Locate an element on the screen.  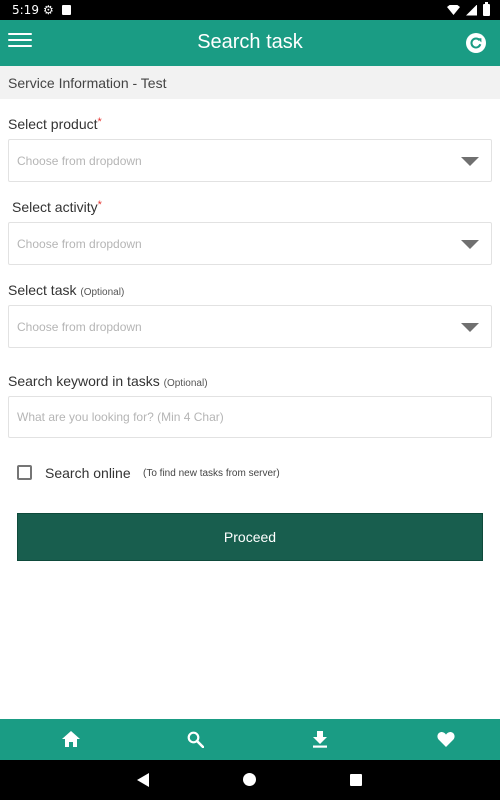
page-title: Search task is located at coordinates (250, 42).